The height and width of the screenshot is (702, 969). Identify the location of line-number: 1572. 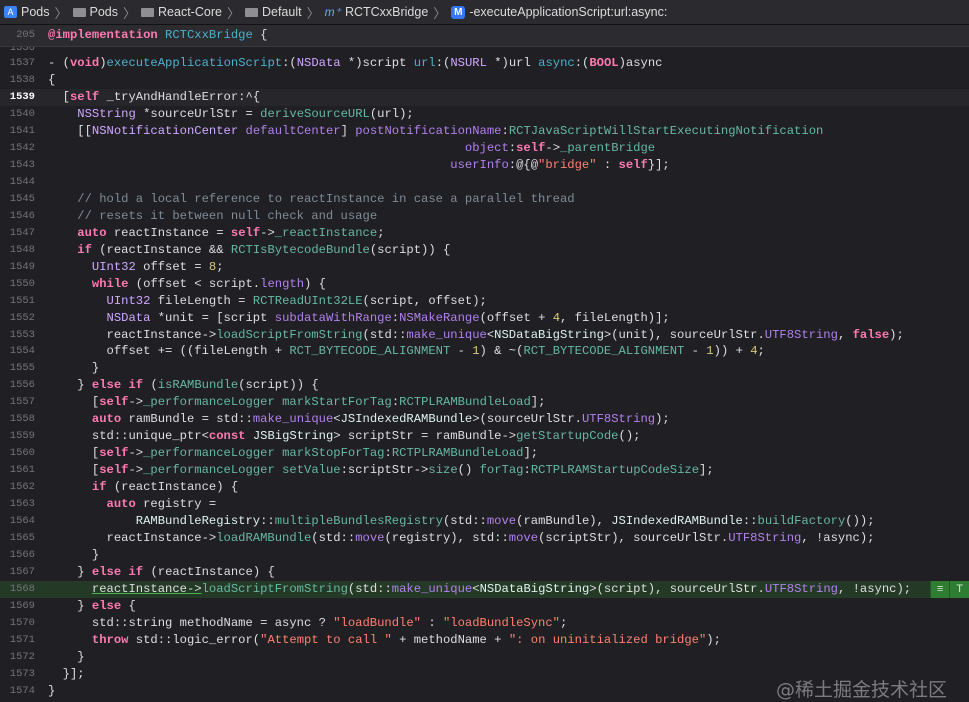
(24, 657).